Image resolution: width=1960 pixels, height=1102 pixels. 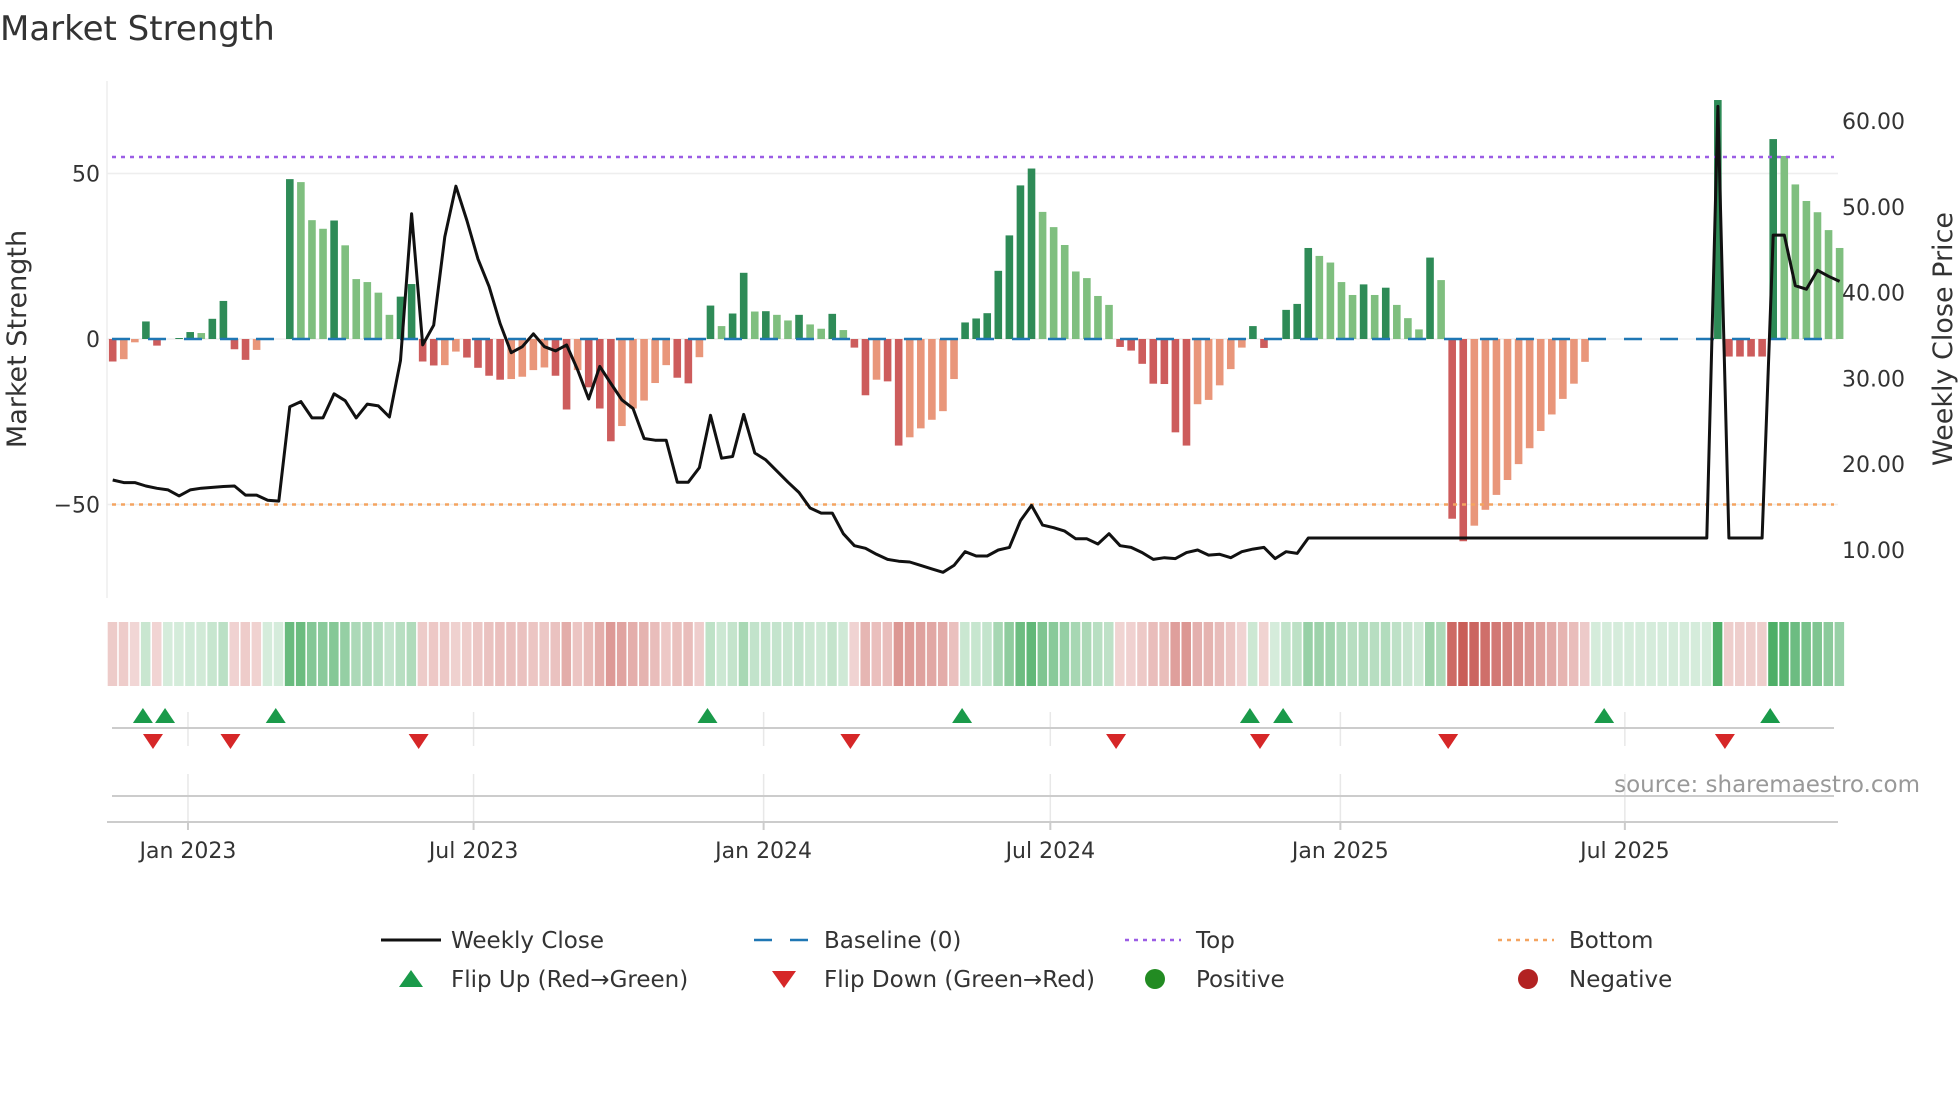 What do you see at coordinates (86, 175) in the screenshot?
I see `y-tick-label: 50` at bounding box center [86, 175].